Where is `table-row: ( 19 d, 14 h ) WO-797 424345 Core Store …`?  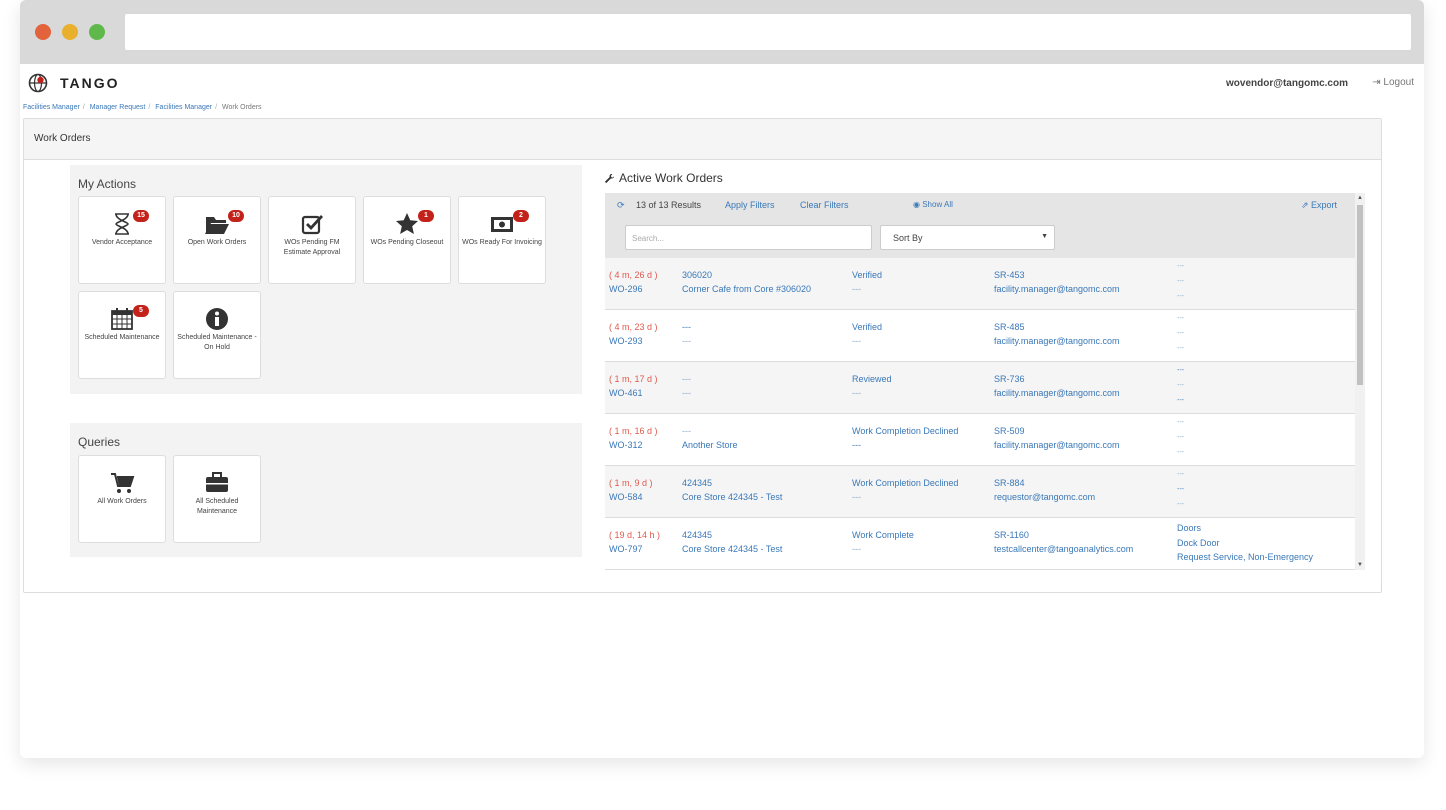
table-row: ( 19 d, 14 h ) WO-797 424345 Core Store … is located at coordinates (980, 544).